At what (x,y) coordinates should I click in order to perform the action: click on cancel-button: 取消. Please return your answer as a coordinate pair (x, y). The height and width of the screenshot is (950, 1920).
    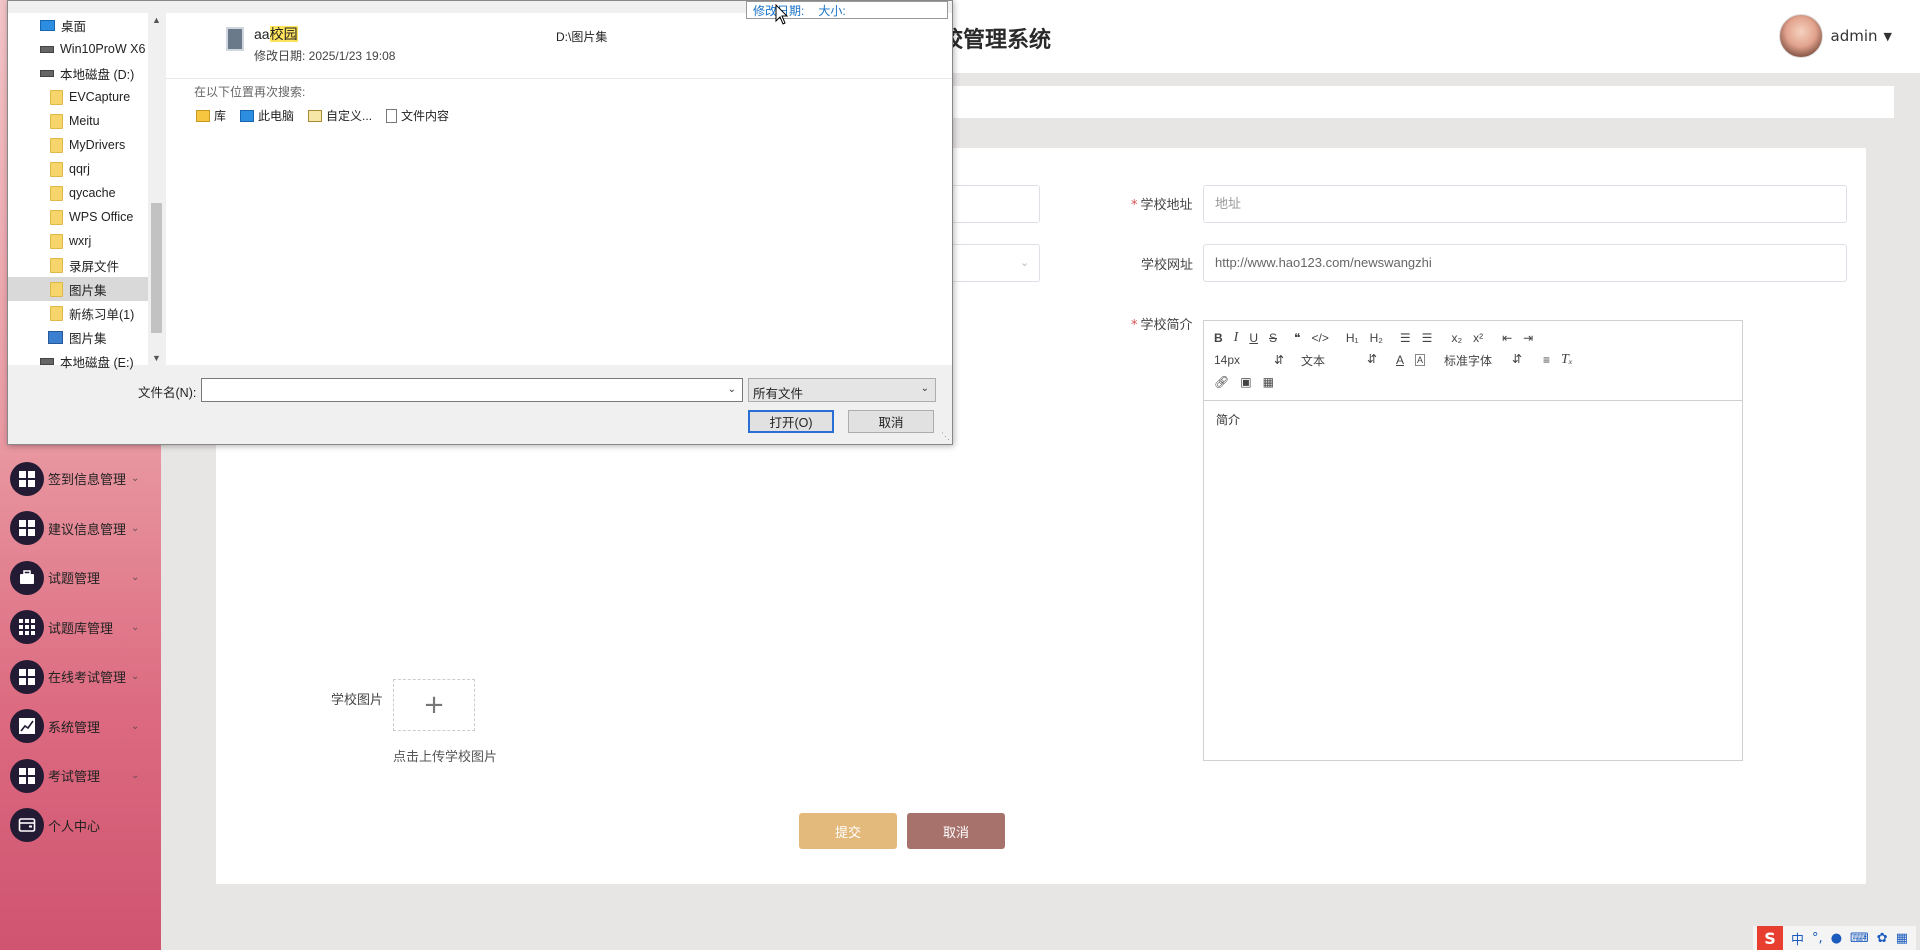
    Looking at the image, I should click on (956, 831).